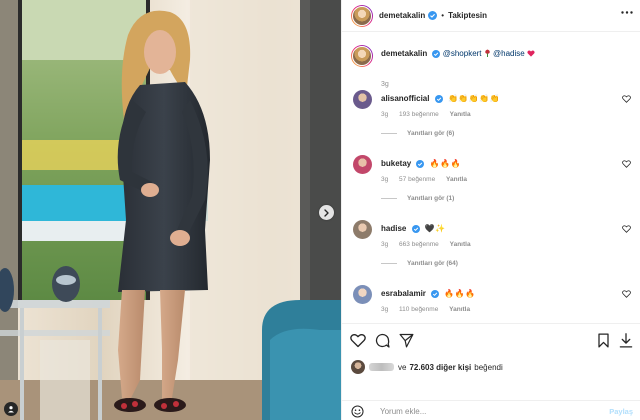 This screenshot has height=420, width=640. Describe the element at coordinates (432, 263) in the screenshot. I see `view-replies-label: Yanıtları gör (64)` at that location.